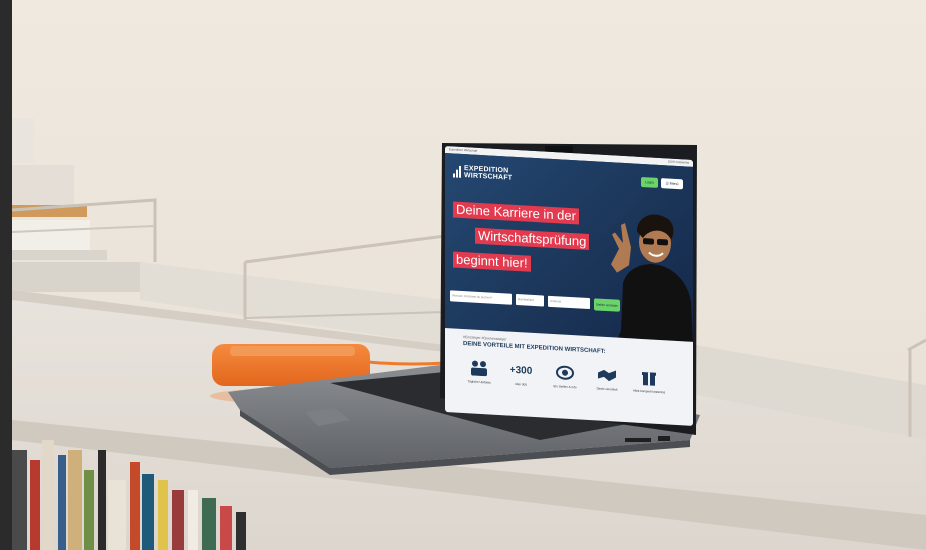  Describe the element at coordinates (649, 377) in the screenshot. I see `gift-icon` at that location.